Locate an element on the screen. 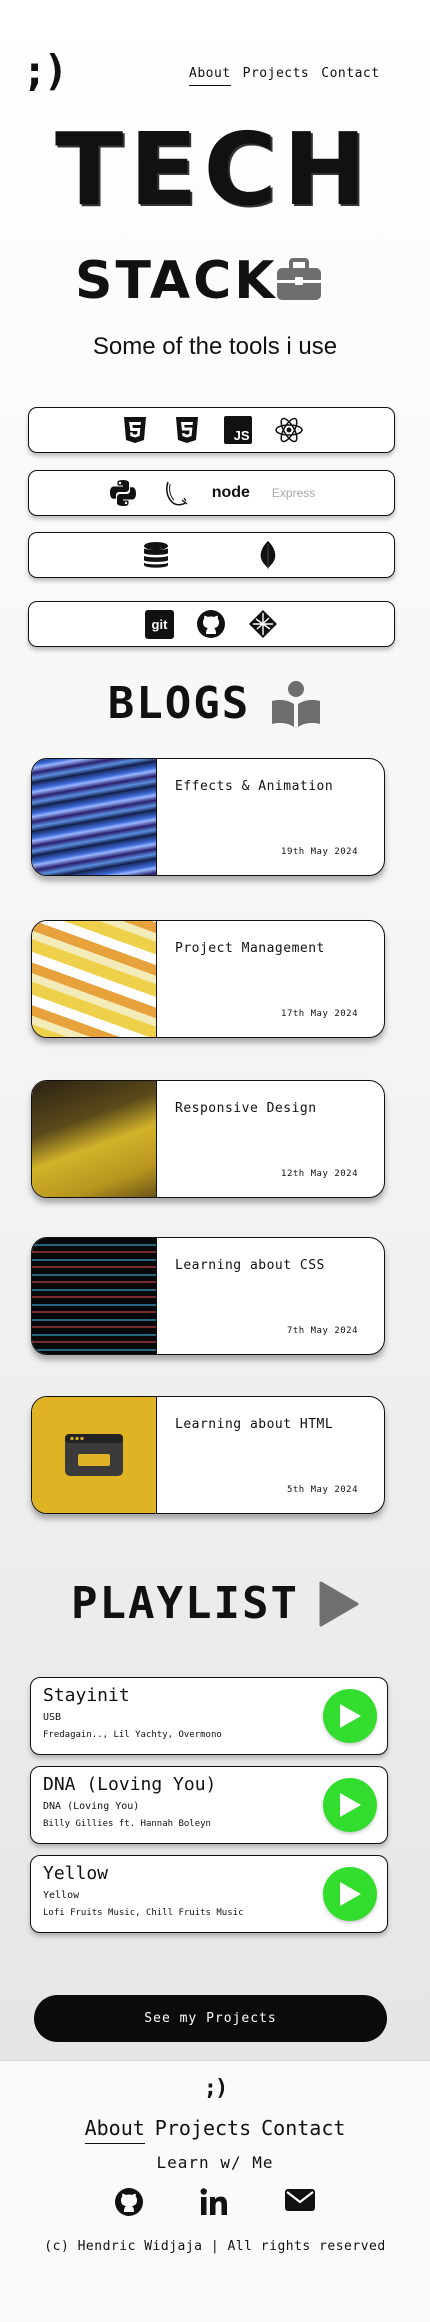 The width and height of the screenshot is (430, 2322). track-artists: Lofi Fruits Music, Chill Fruits Music is located at coordinates (143, 1913).